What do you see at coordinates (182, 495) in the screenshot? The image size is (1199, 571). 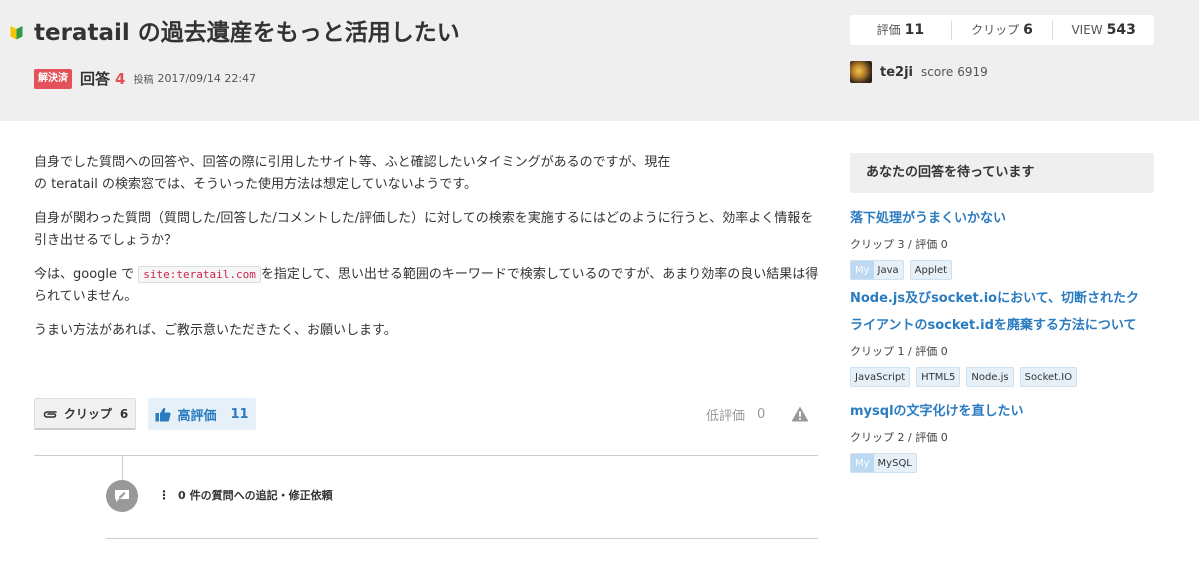 I see `comments-count: 0` at bounding box center [182, 495].